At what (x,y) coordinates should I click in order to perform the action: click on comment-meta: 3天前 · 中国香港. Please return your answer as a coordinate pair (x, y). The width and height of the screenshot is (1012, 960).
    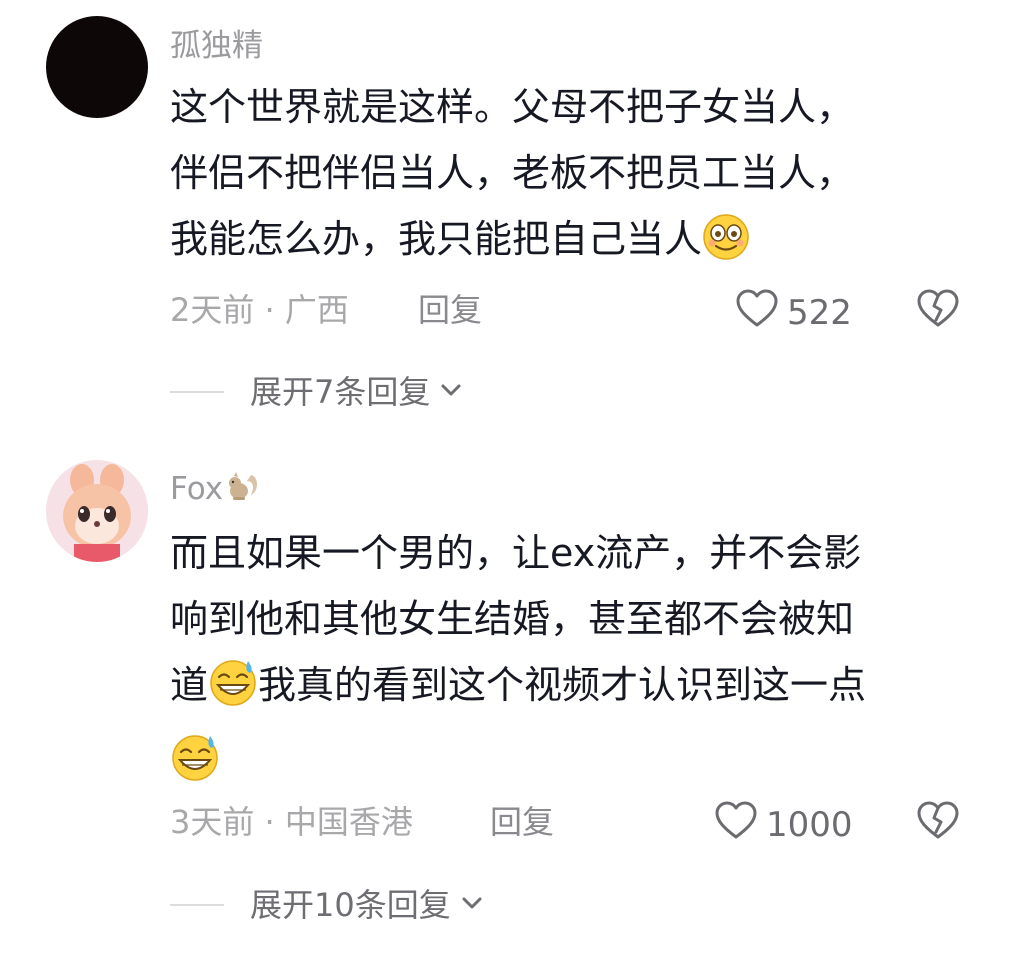
    Looking at the image, I should click on (291, 822).